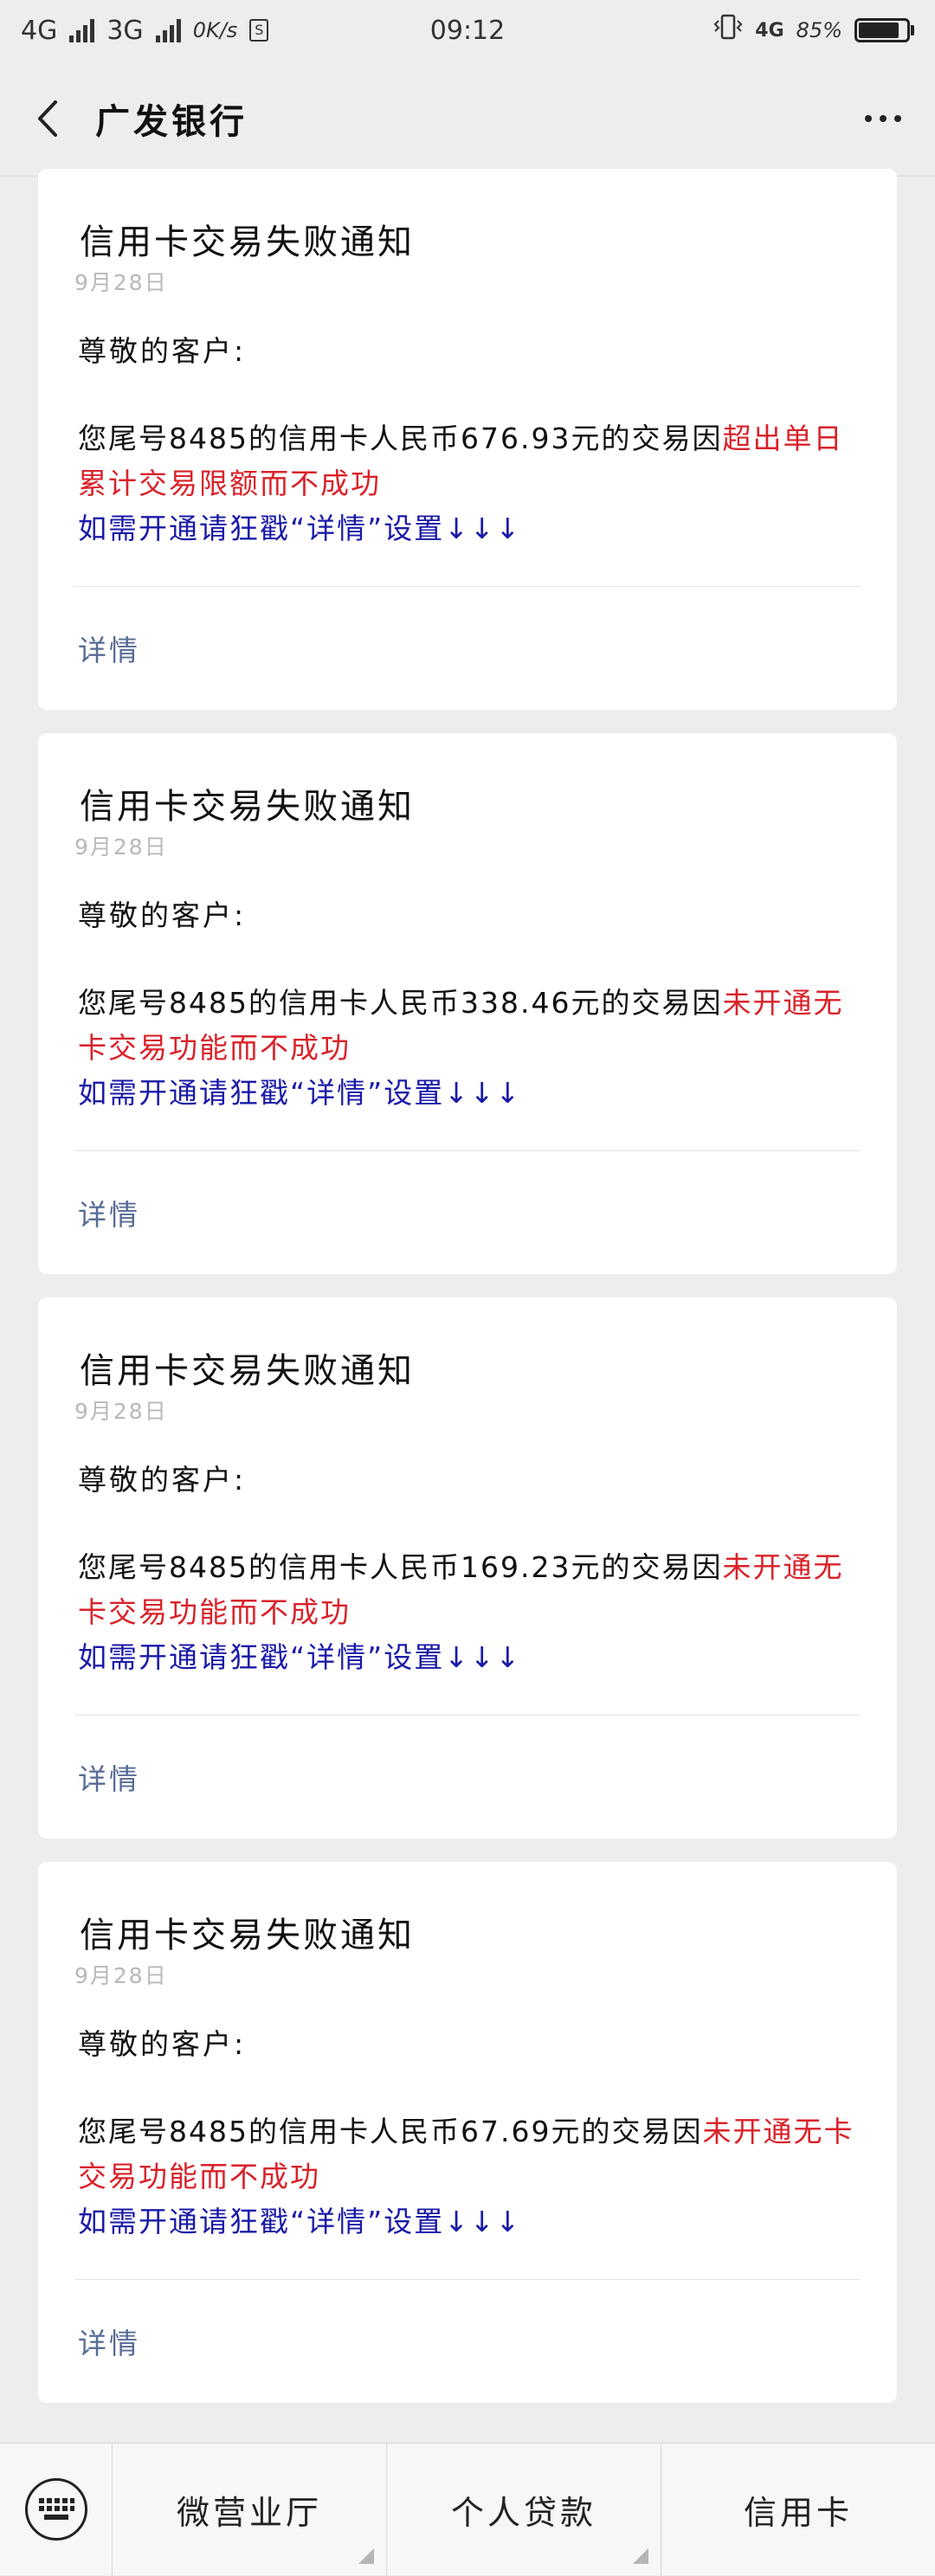 This screenshot has height=2576, width=935. I want to click on back-button, so click(47, 119).